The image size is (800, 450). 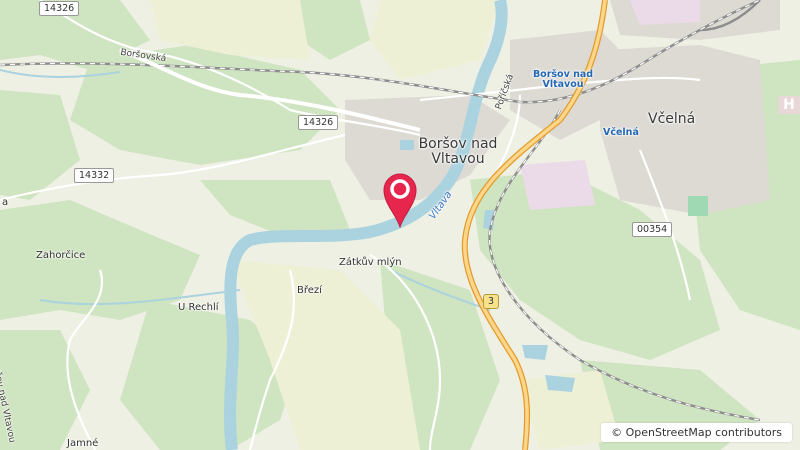 I want to click on station-label-borsov: Boršov nad Vltavou, so click(x=563, y=80).